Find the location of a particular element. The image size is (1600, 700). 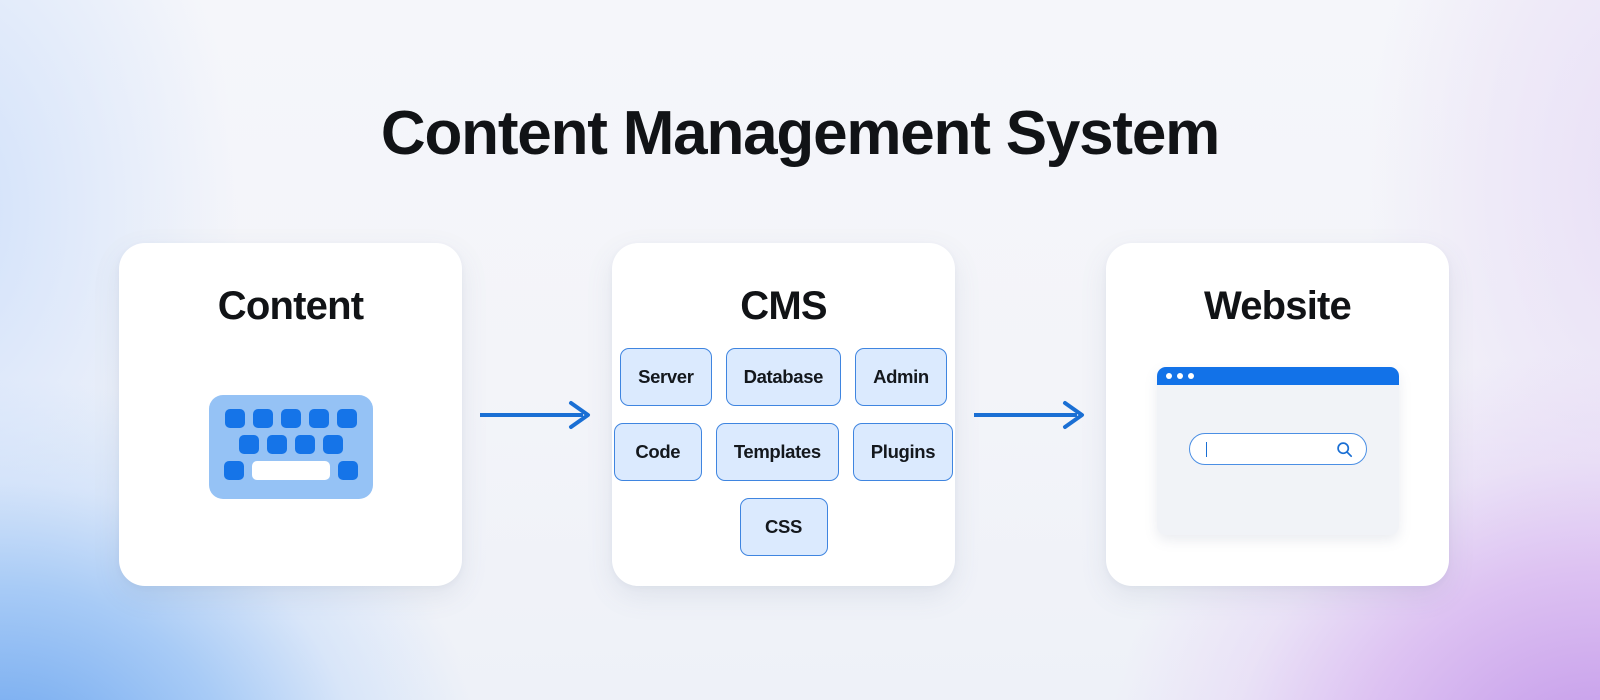

keyboard-row-middle is located at coordinates (291, 444).